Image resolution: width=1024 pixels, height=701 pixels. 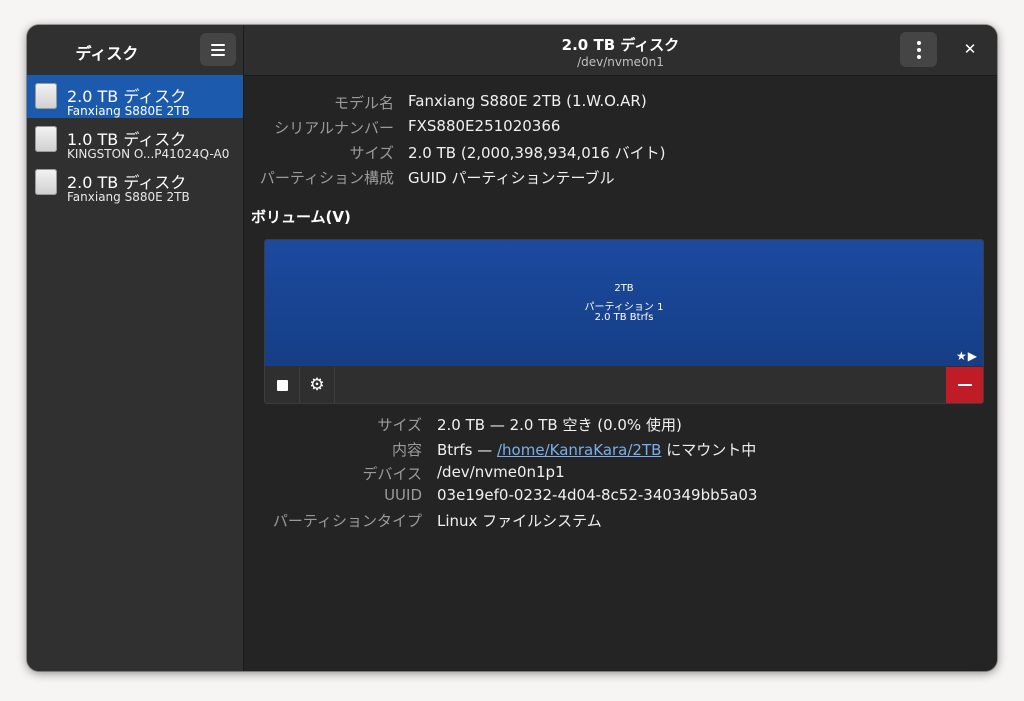 What do you see at coordinates (107, 53) in the screenshot?
I see `sidebar-title: ディスク` at bounding box center [107, 53].